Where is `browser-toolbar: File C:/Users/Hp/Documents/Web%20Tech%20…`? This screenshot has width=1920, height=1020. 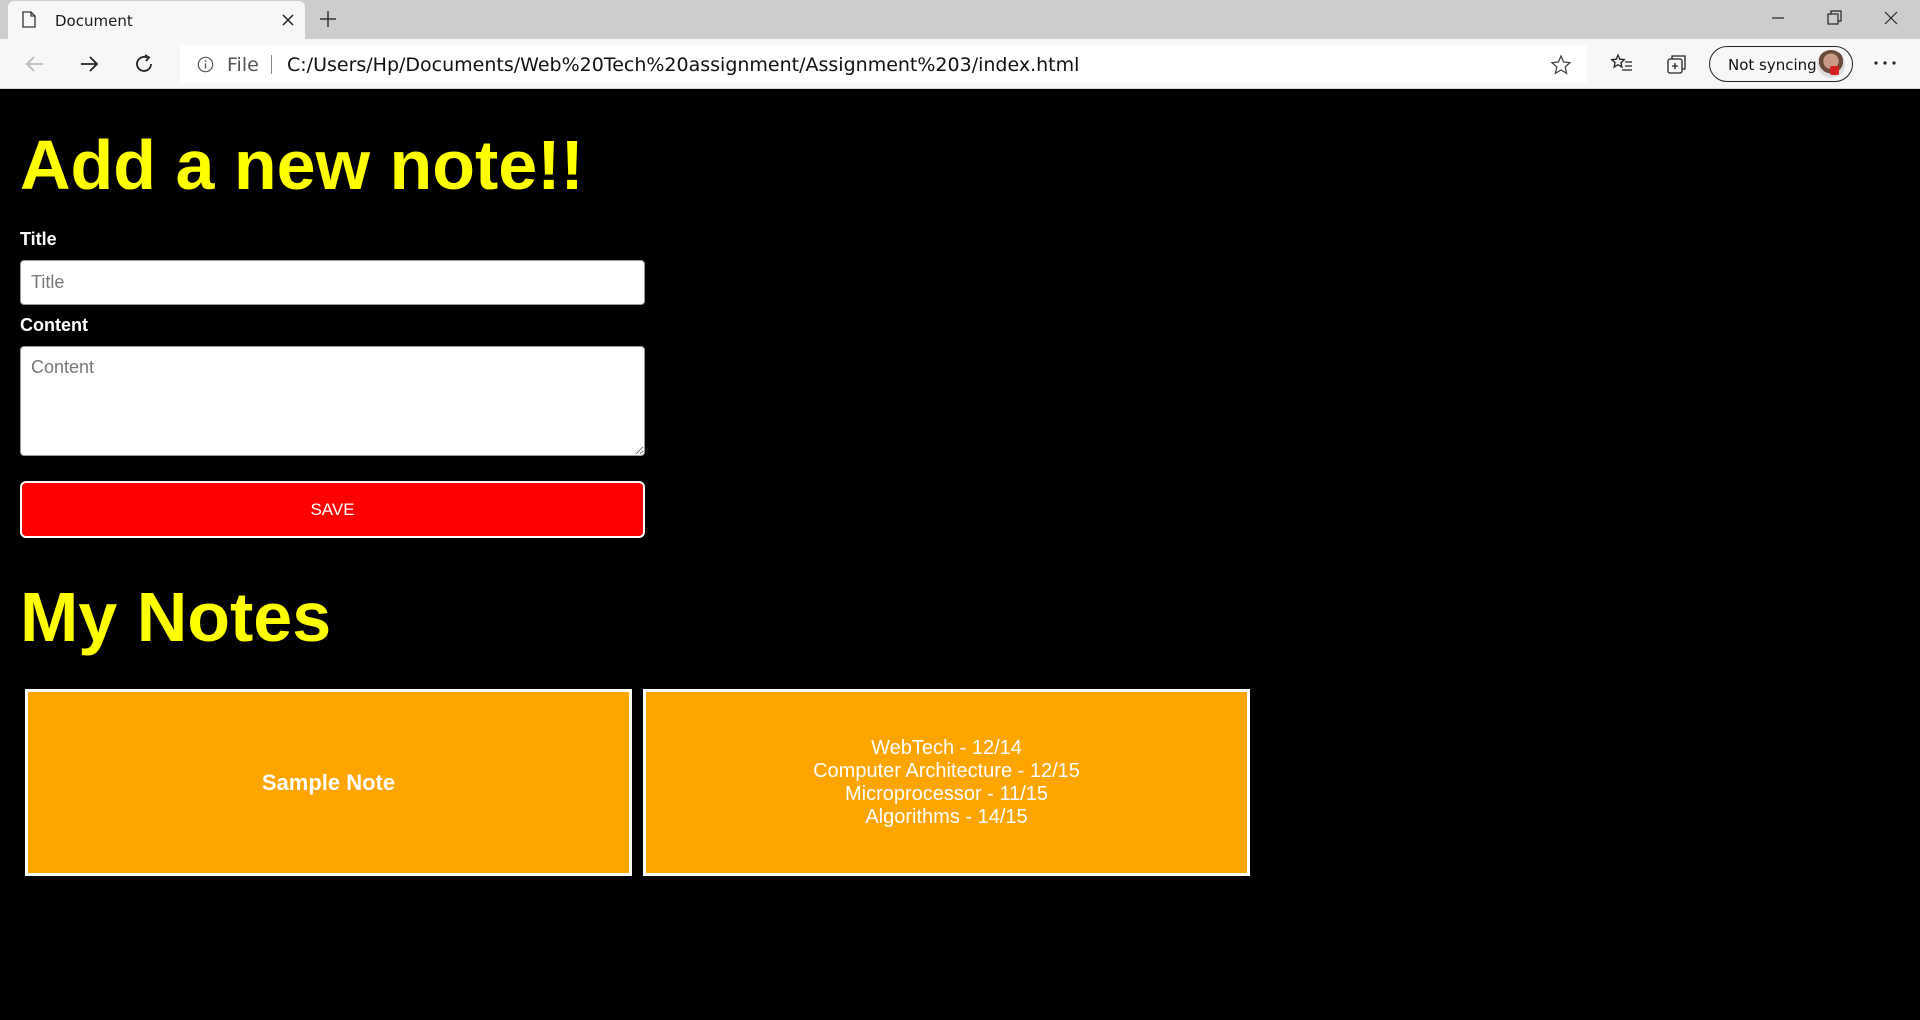
browser-toolbar: File C:/Users/Hp/Documents/Web%20Tech%20… is located at coordinates (960, 64).